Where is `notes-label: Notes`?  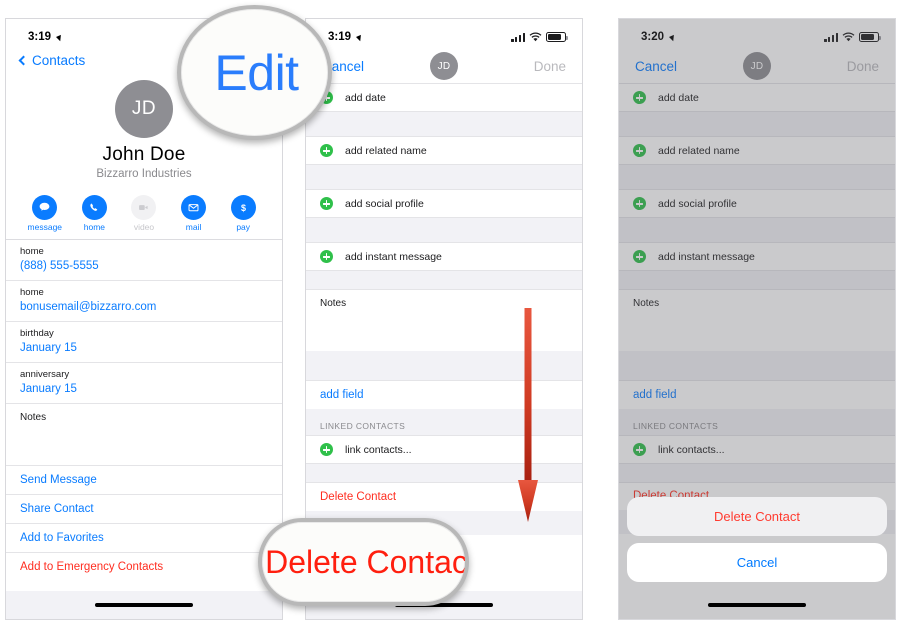
notes-label: Notes is located at coordinates (646, 303).